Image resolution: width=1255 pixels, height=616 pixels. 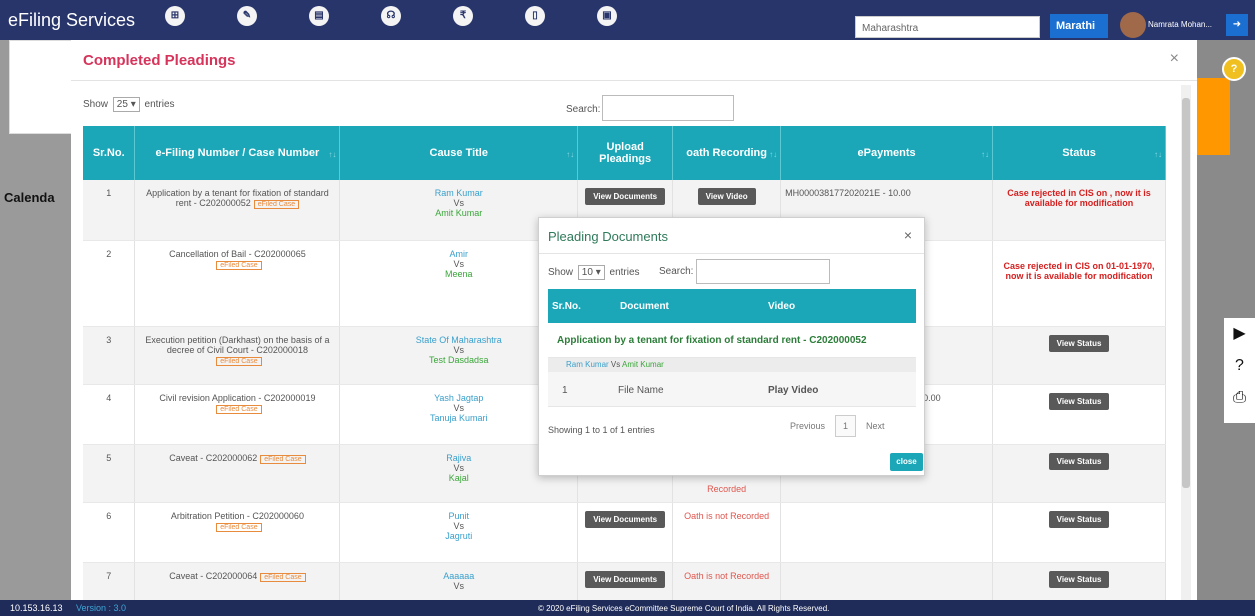 What do you see at coordinates (781, 306) in the screenshot?
I see `col-video: Video` at bounding box center [781, 306].